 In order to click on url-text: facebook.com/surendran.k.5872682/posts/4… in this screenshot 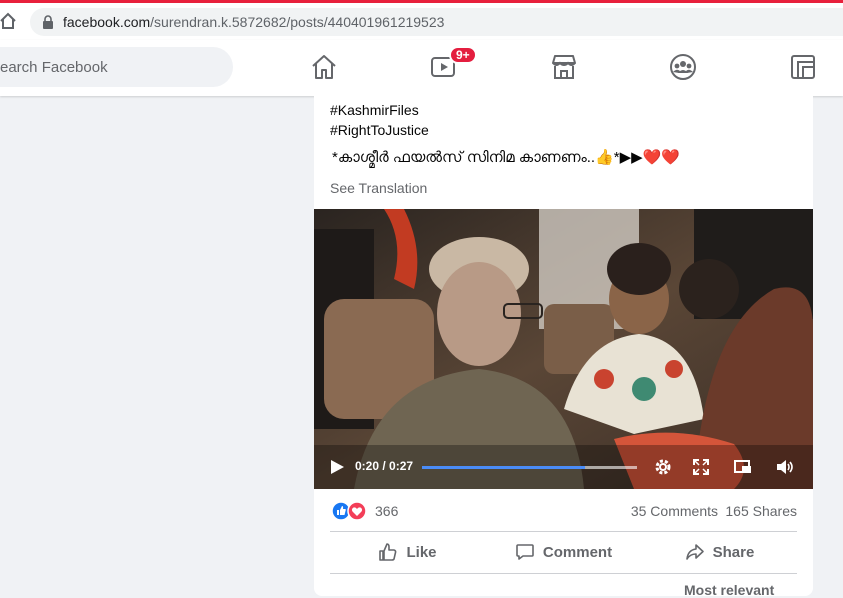, I will do `click(253, 22)`.